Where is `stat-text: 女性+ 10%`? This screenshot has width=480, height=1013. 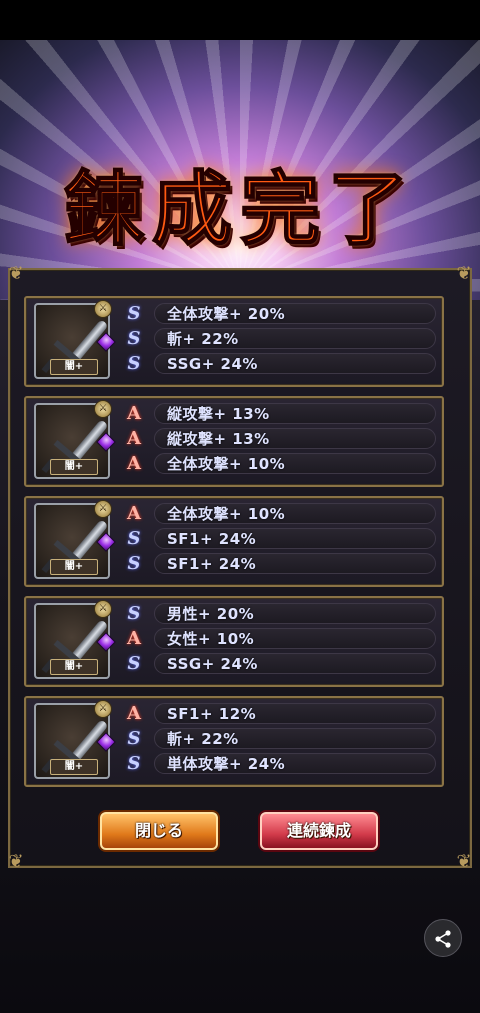
stat-text: 女性+ 10% is located at coordinates (211, 639).